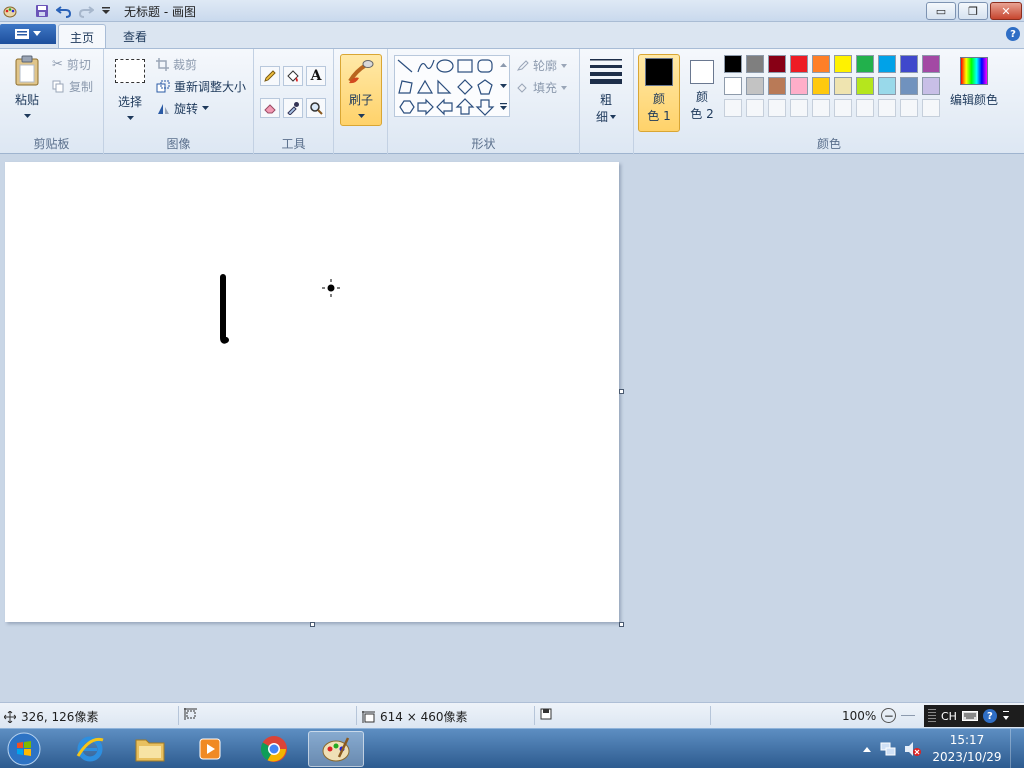 The width and height of the screenshot is (1024, 768). What do you see at coordinates (503, 64) in the screenshot?
I see `shapes-scroll-up-icon` at bounding box center [503, 64].